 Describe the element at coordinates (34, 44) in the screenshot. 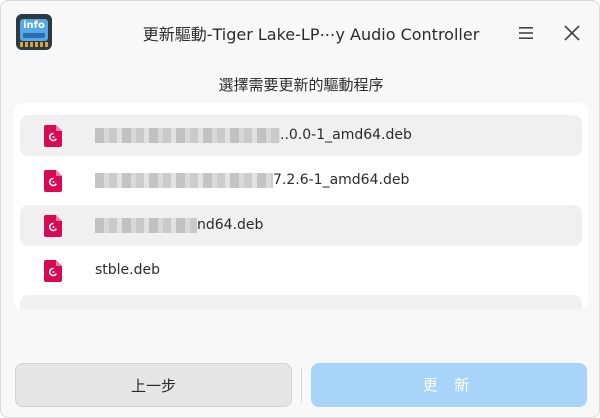

I see `chip-pins-icon` at that location.